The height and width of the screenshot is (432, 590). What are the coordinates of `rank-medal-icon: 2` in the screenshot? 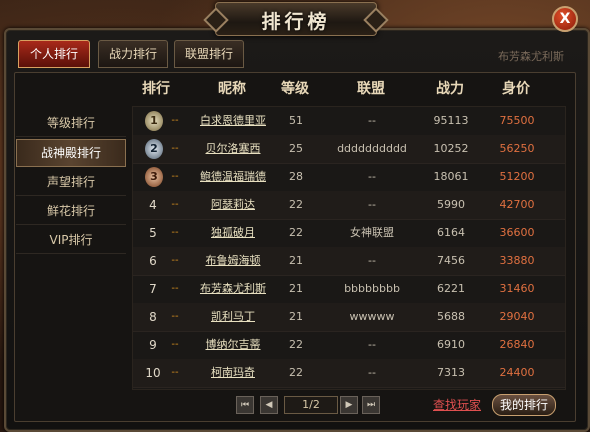 It's located at (154, 149).